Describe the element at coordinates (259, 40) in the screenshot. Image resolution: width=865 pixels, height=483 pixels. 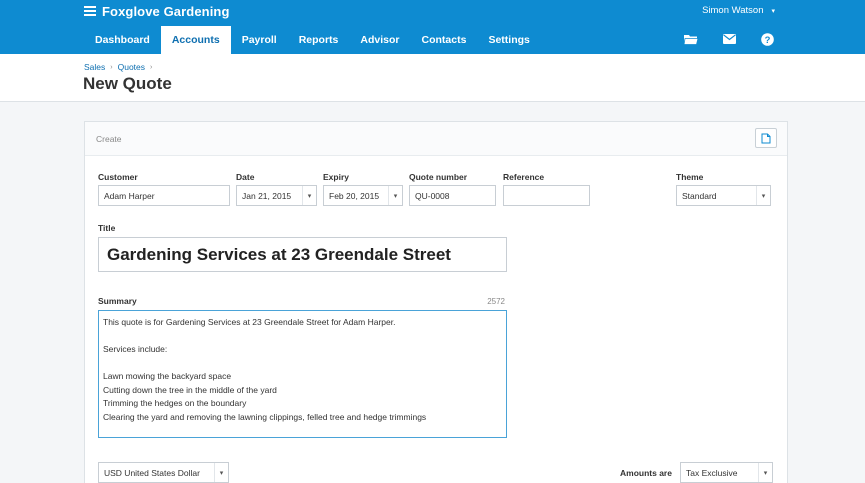
I see `tab-payroll: Payroll` at that location.